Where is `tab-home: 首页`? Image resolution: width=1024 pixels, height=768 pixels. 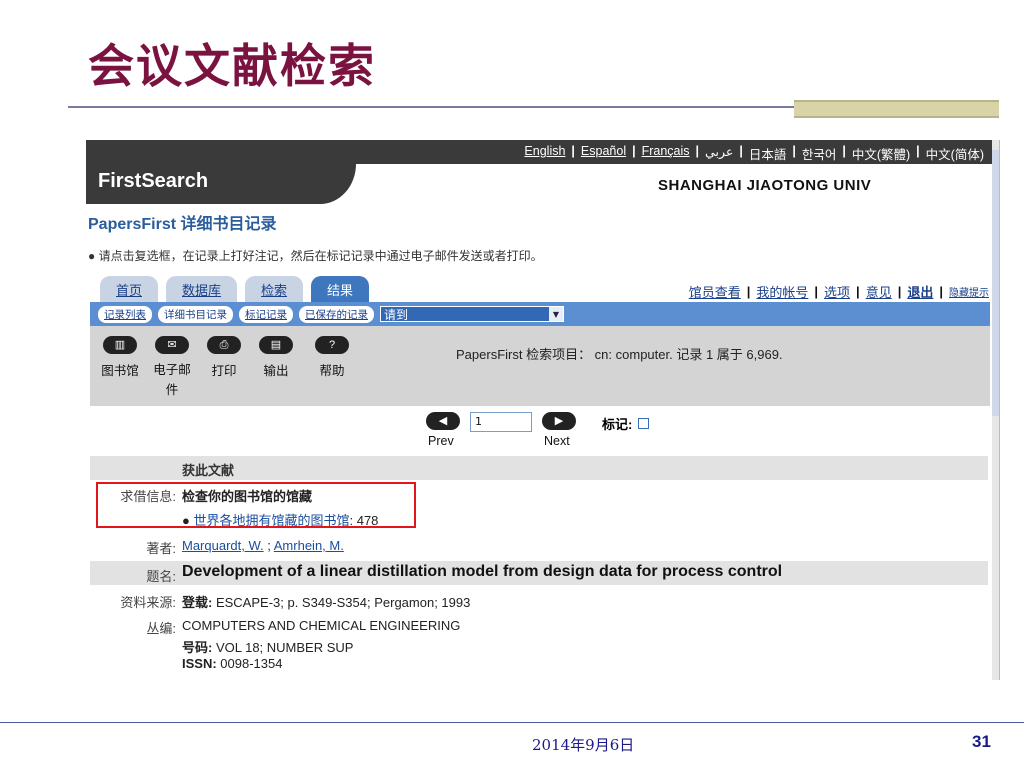 tab-home: 首页 is located at coordinates (129, 289).